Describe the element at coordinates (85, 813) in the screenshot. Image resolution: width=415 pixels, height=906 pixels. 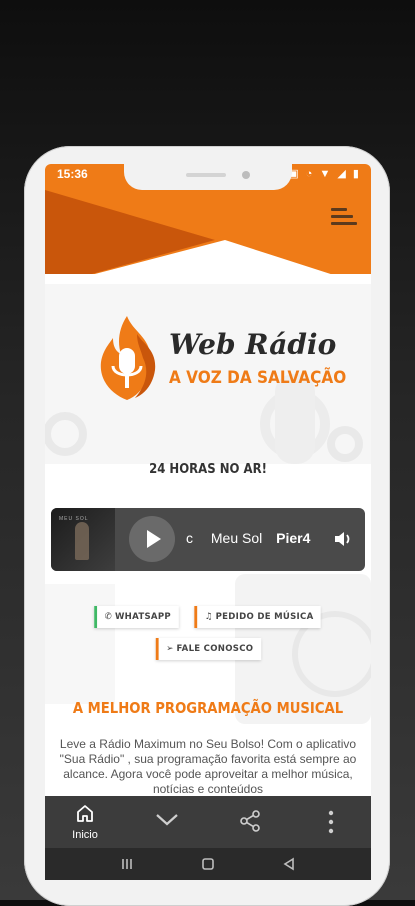
I see `home-icon` at that location.